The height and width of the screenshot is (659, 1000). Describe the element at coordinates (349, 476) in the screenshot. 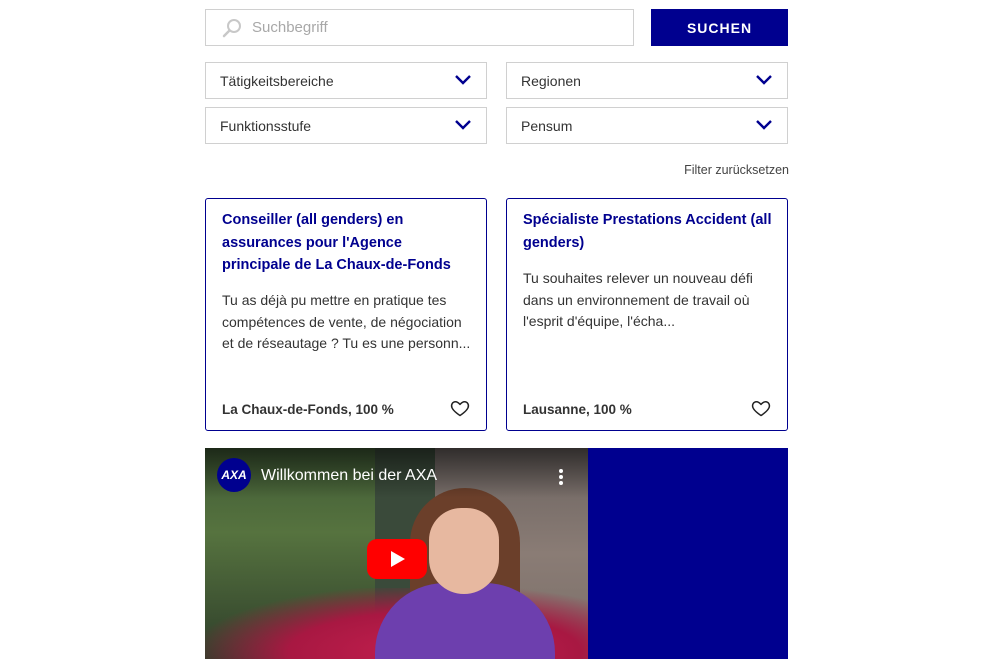

I see `video-title: Willkommen bei der AXA` at that location.